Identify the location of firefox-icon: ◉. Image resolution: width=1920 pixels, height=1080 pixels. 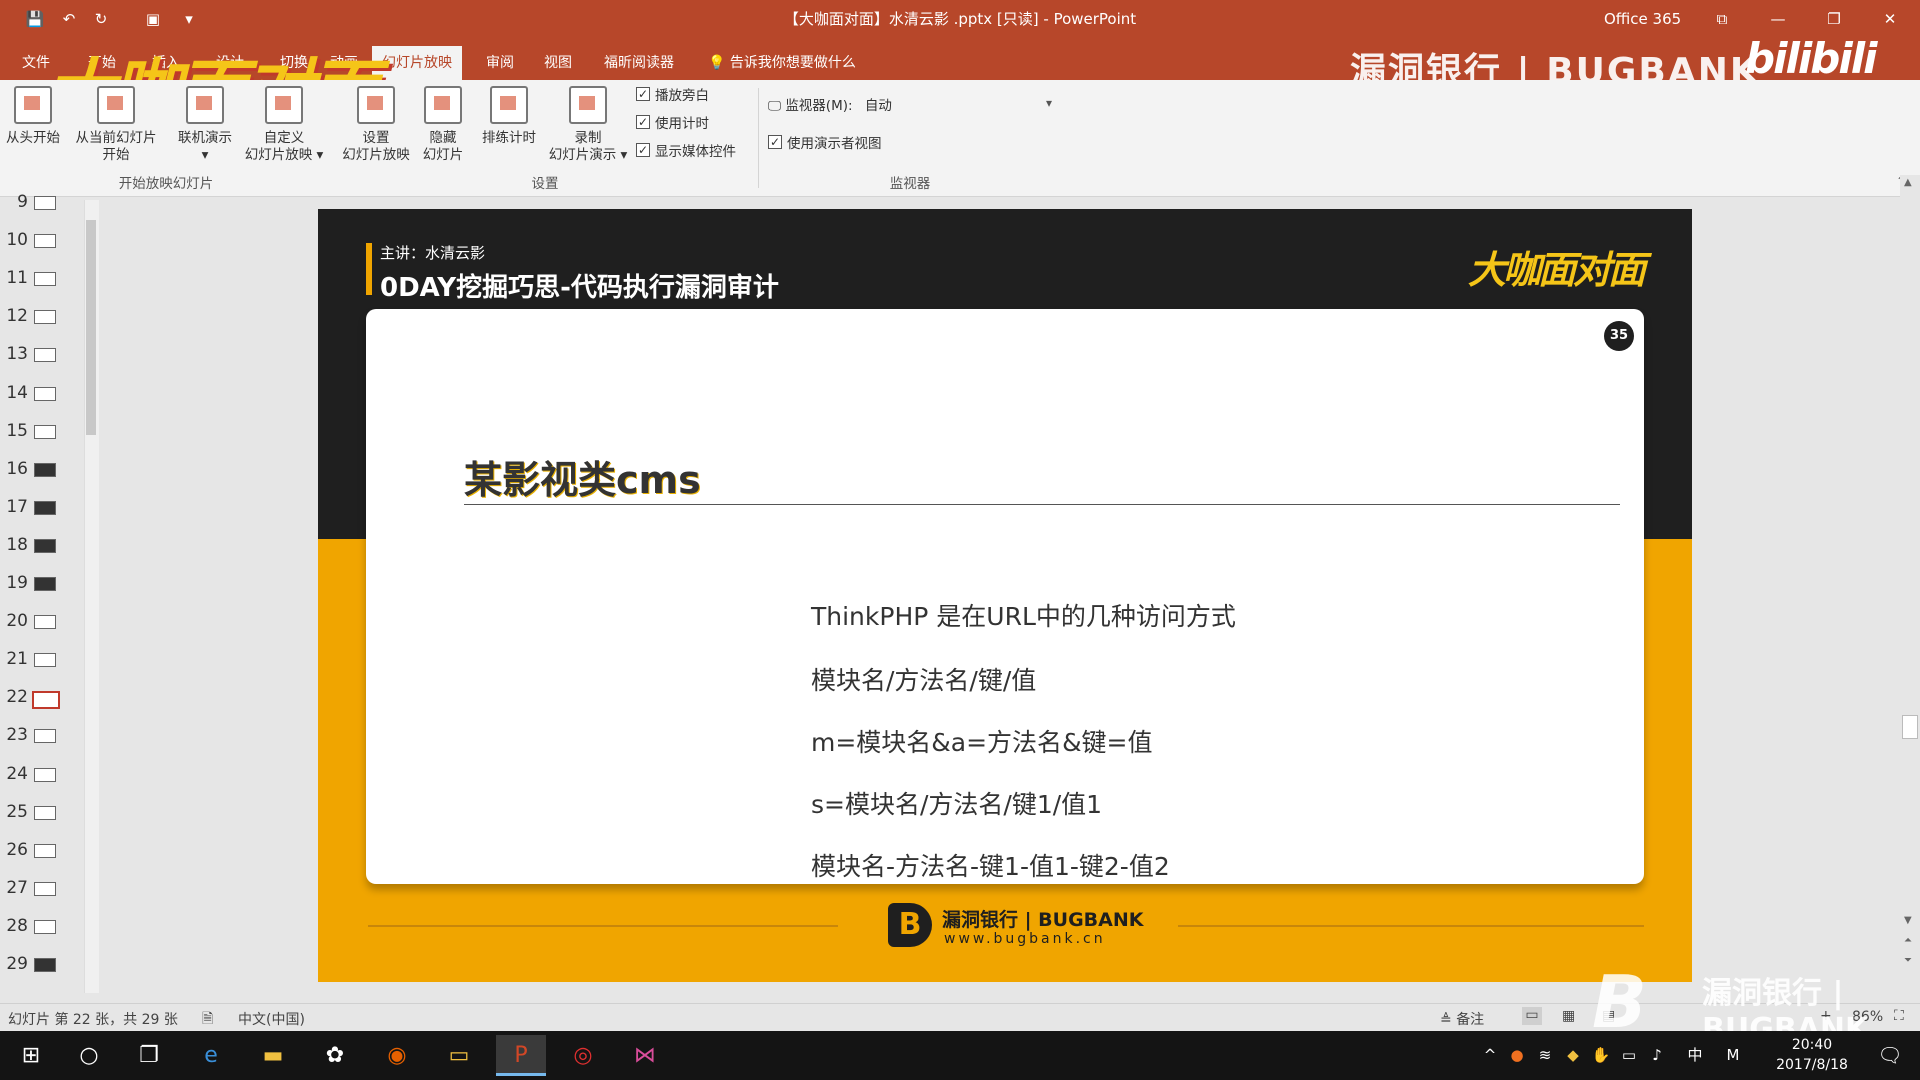
(397, 1055).